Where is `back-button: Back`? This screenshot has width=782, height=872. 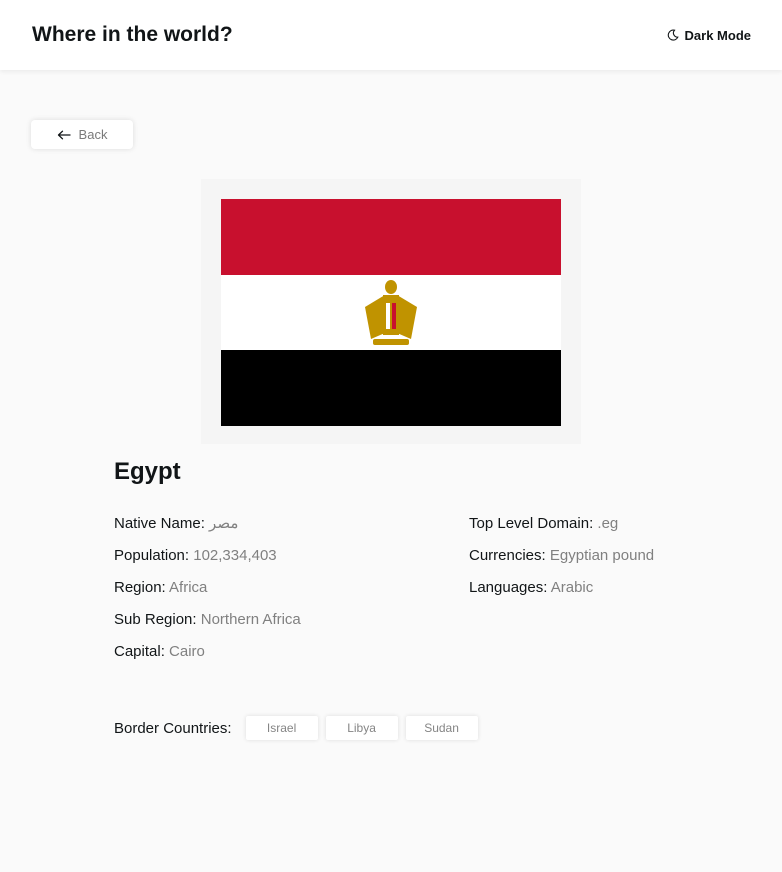 back-button: Back is located at coordinates (82, 134).